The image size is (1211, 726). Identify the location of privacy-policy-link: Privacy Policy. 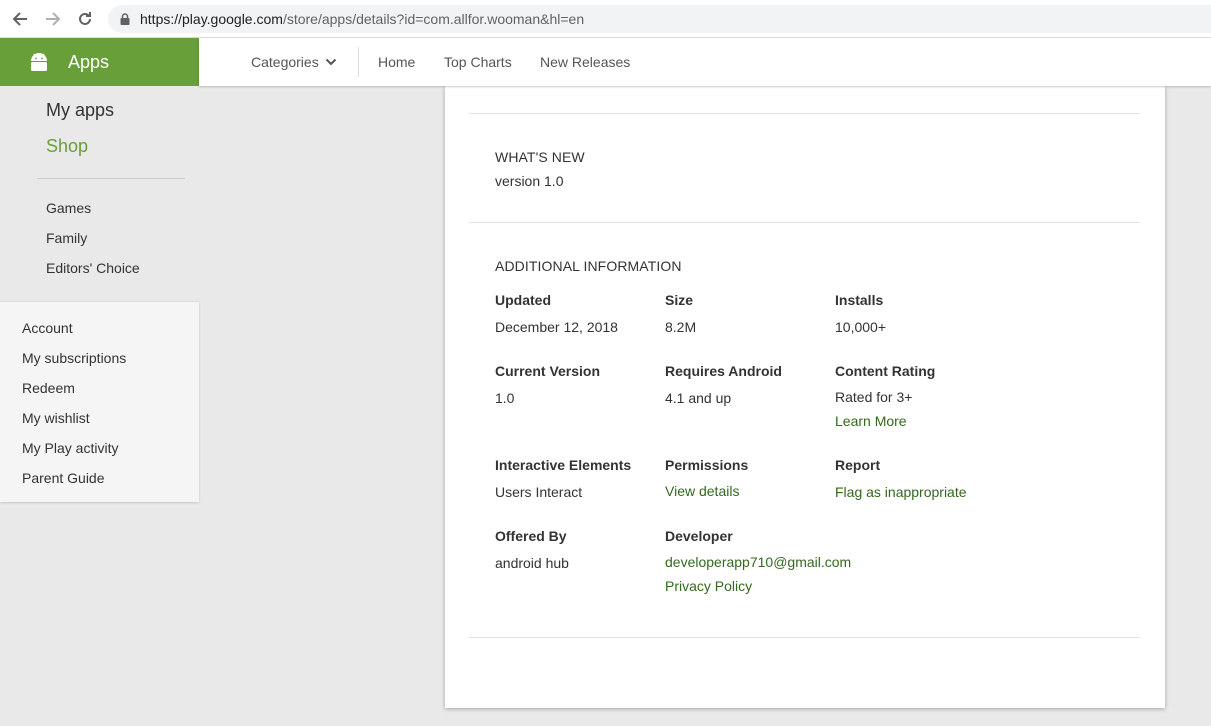
(708, 586).